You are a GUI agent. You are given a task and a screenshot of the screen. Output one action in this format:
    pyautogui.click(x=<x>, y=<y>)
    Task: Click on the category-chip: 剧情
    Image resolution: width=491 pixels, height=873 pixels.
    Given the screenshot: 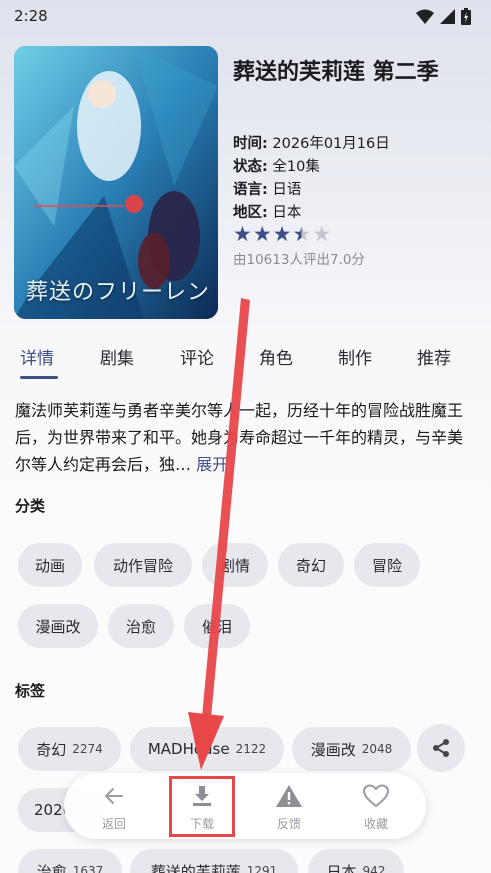 What is the action you would take?
    pyautogui.click(x=235, y=565)
    